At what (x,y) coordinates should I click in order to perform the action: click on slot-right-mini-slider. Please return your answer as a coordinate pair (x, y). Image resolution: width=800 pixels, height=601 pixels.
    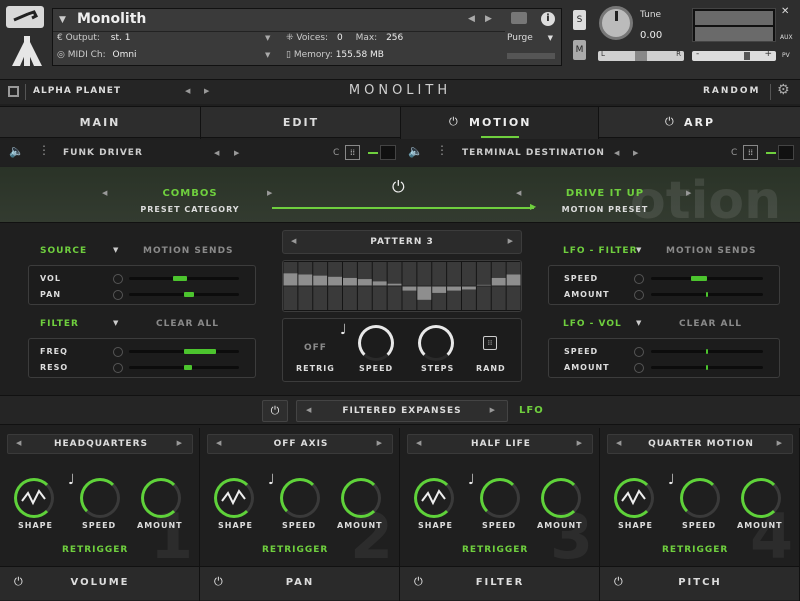
    Looking at the image, I should click on (771, 153).